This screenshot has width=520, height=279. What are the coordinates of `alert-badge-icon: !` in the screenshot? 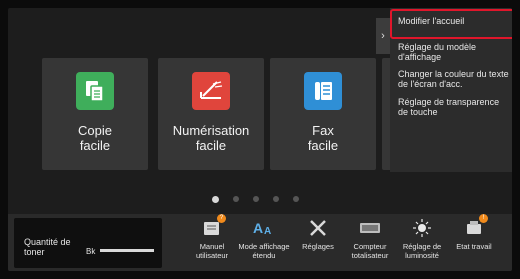 It's located at (483, 218).